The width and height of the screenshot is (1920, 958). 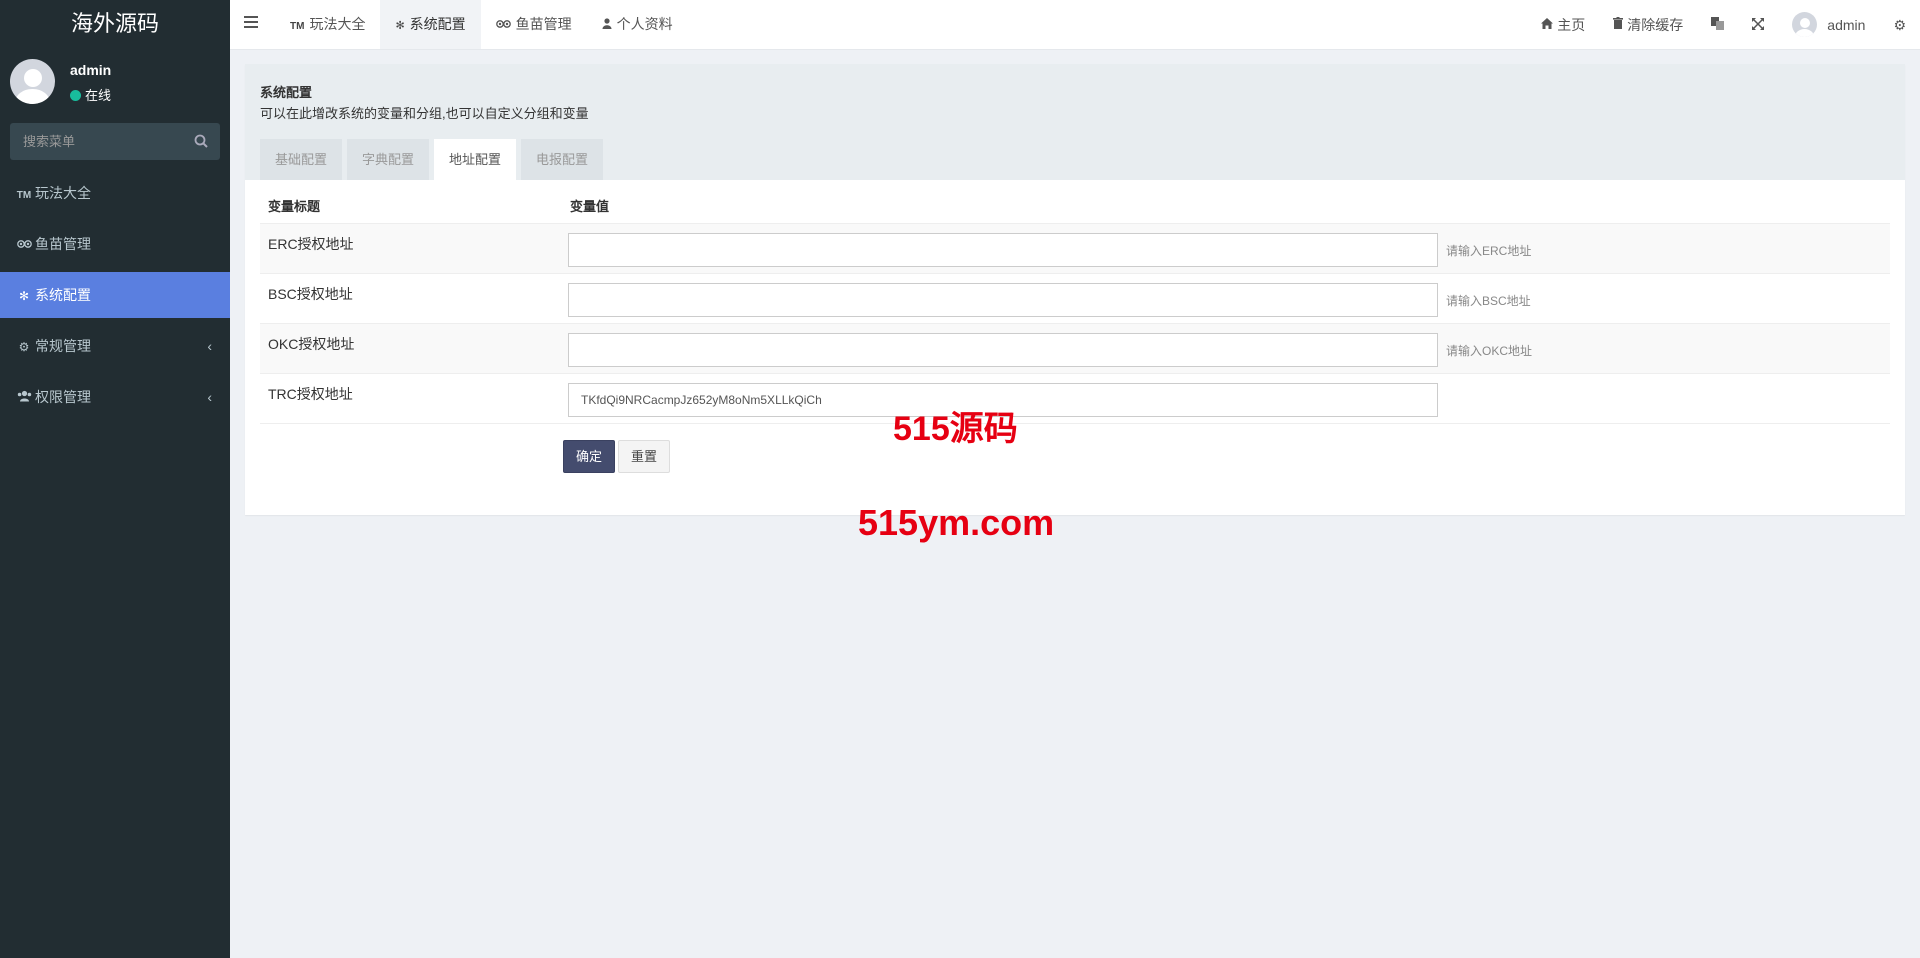 What do you see at coordinates (294, 206) in the screenshot?
I see `column-header-title: 变量标题` at bounding box center [294, 206].